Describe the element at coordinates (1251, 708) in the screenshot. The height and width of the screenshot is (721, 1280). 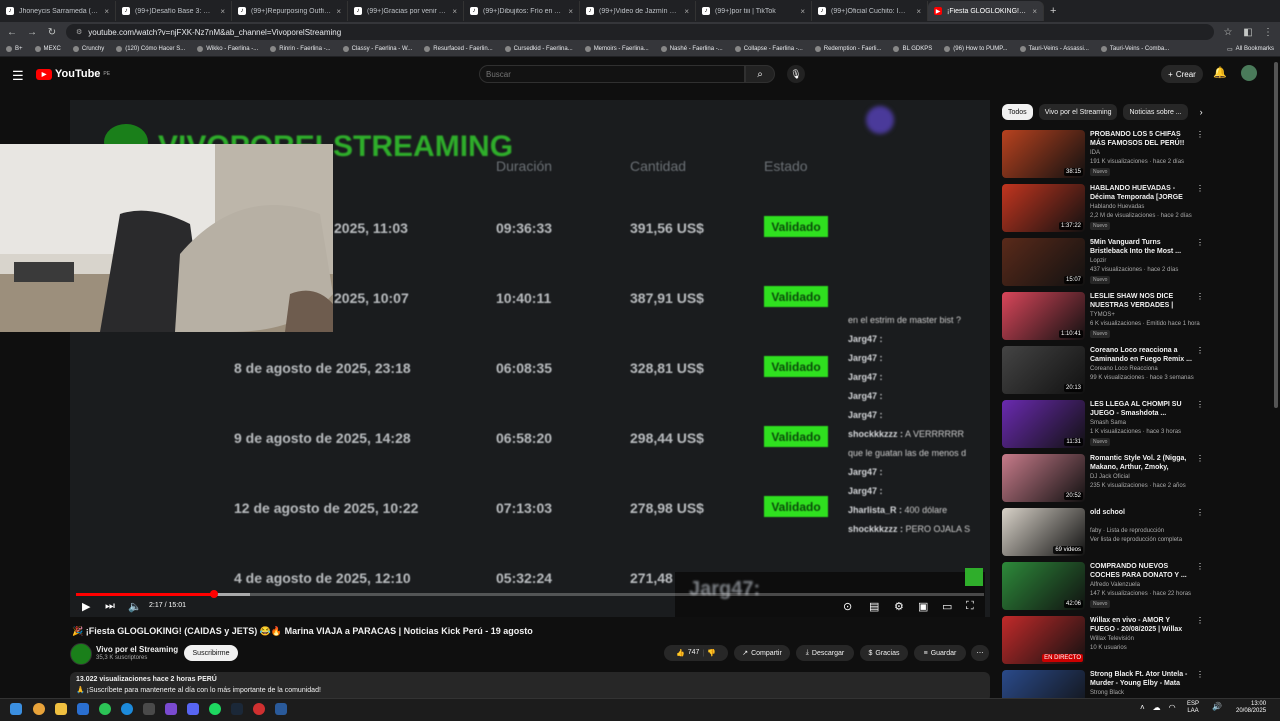
I see `clock: 13:00 20/08/2025` at that location.